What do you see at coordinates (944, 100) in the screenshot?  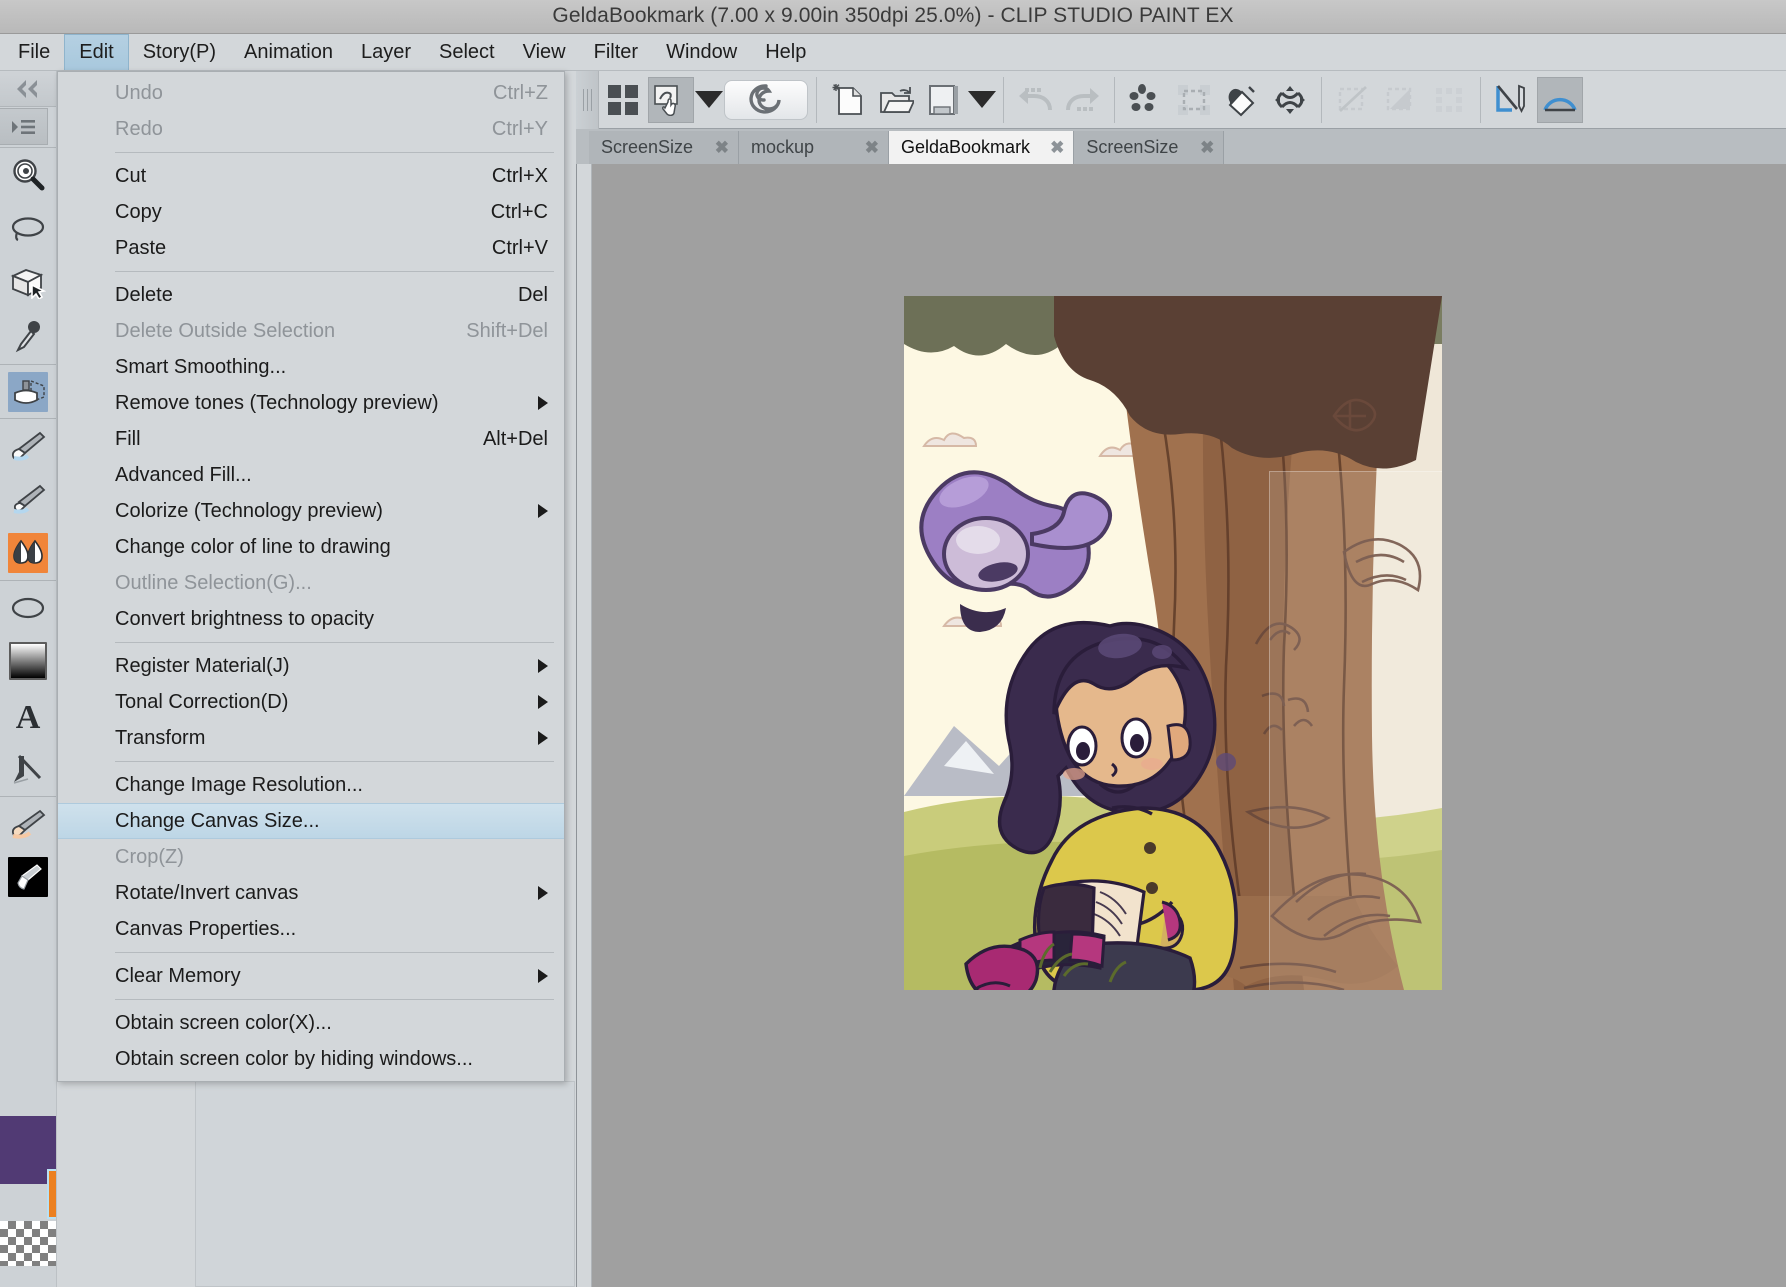 I see `cmdbtn-save` at bounding box center [944, 100].